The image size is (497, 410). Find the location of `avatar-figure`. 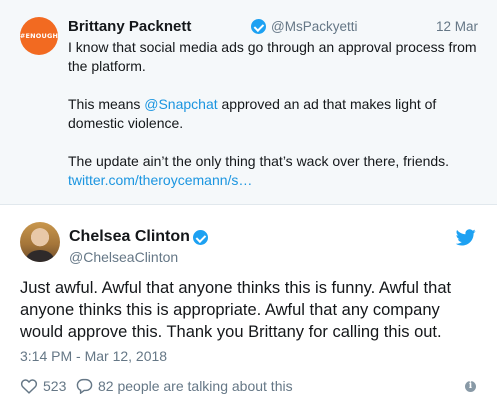

avatar-figure is located at coordinates (40, 256).